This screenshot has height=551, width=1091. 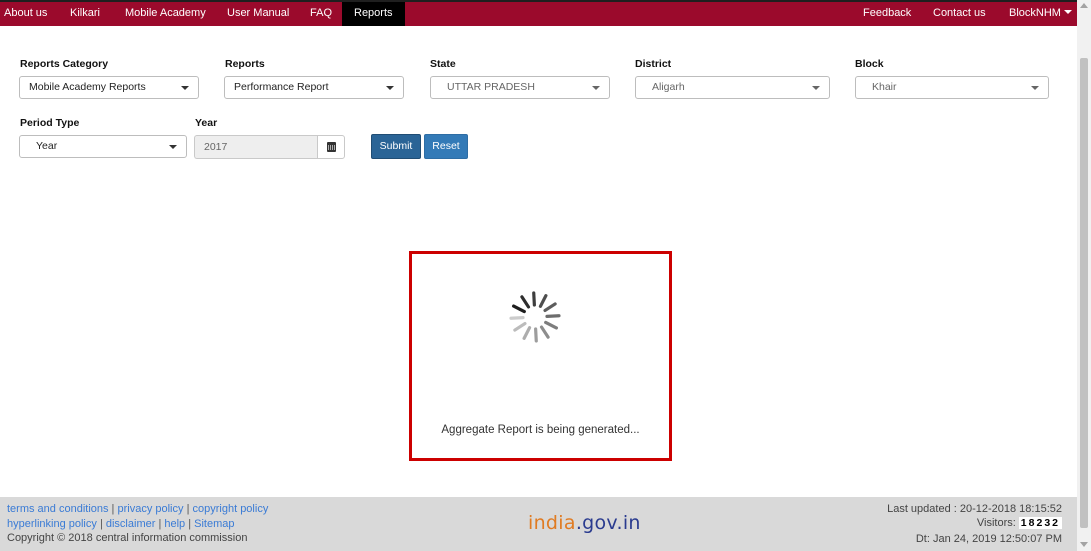 I want to click on reports-category-value: Mobile Academy Reports, so click(x=87, y=87).